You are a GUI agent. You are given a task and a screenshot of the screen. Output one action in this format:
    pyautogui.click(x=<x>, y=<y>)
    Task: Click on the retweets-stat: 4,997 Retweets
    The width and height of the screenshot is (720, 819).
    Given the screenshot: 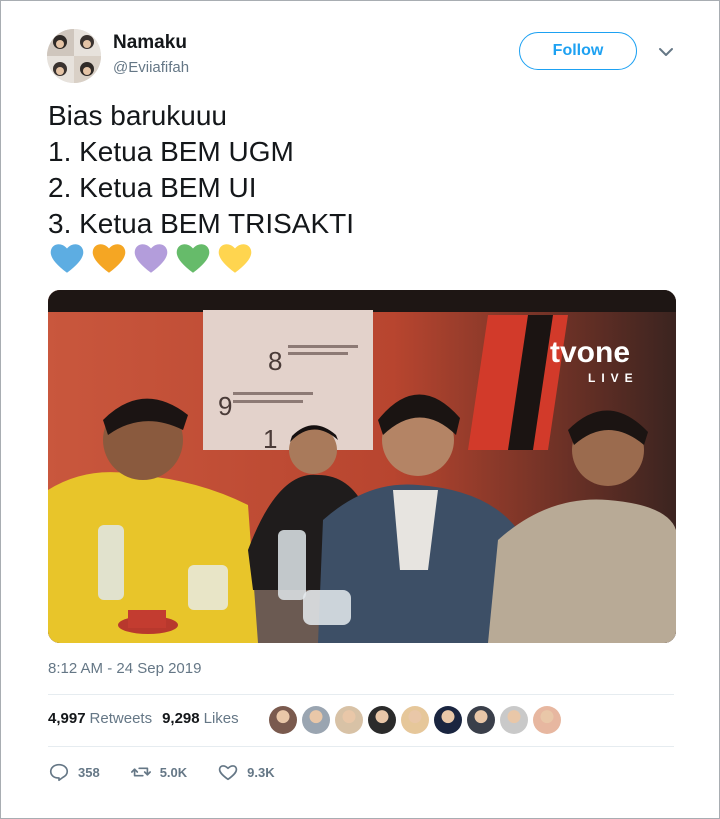 What is the action you would take?
    pyautogui.click(x=100, y=718)
    